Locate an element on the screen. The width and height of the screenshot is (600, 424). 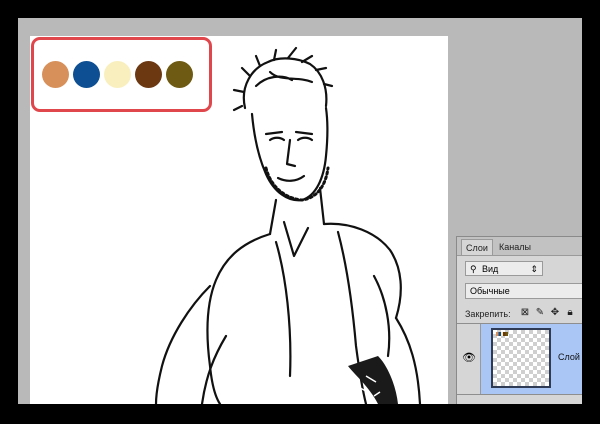
layer-row: 👁︎ Слой 1 is located at coordinates (519, 359).